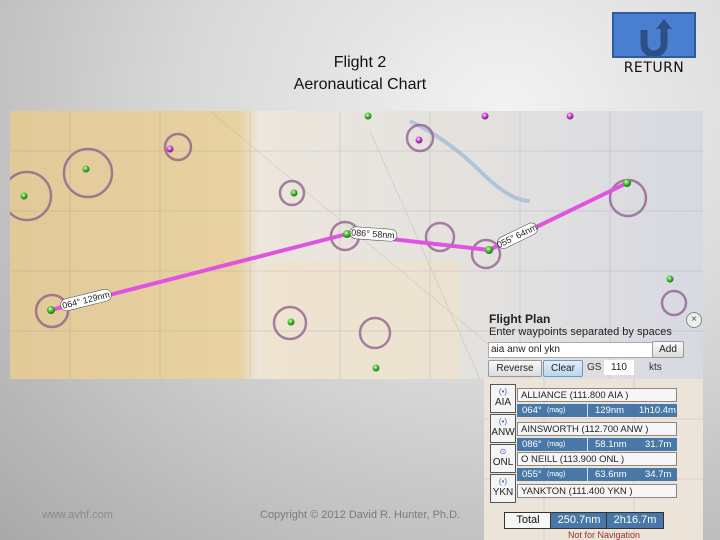 Image resolution: width=720 pixels, height=540 pixels. Describe the element at coordinates (635, 520) in the screenshot. I see `total-time: 2h16.7m` at that location.